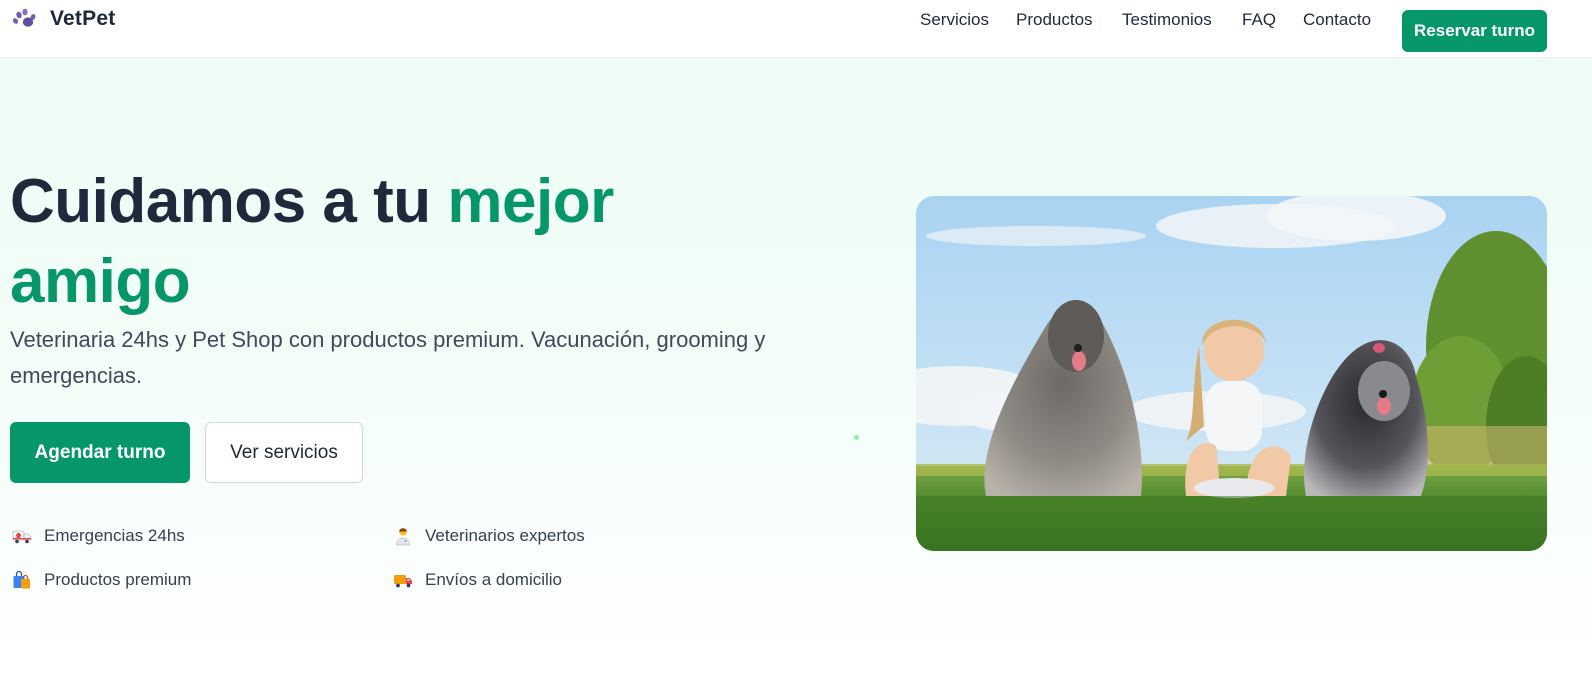 The image size is (1592, 682). I want to click on brand-logo: VetPet, so click(63, 19).